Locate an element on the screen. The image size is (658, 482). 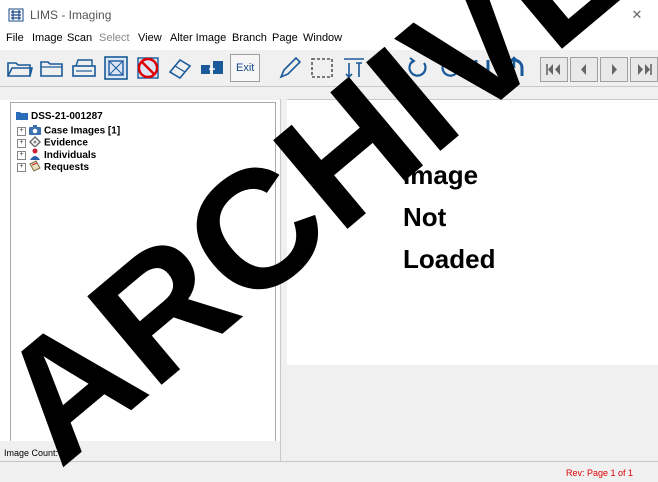
title-bar: LIMS - Imaging — ☐ ✕ is located at coordinates (329, 15).